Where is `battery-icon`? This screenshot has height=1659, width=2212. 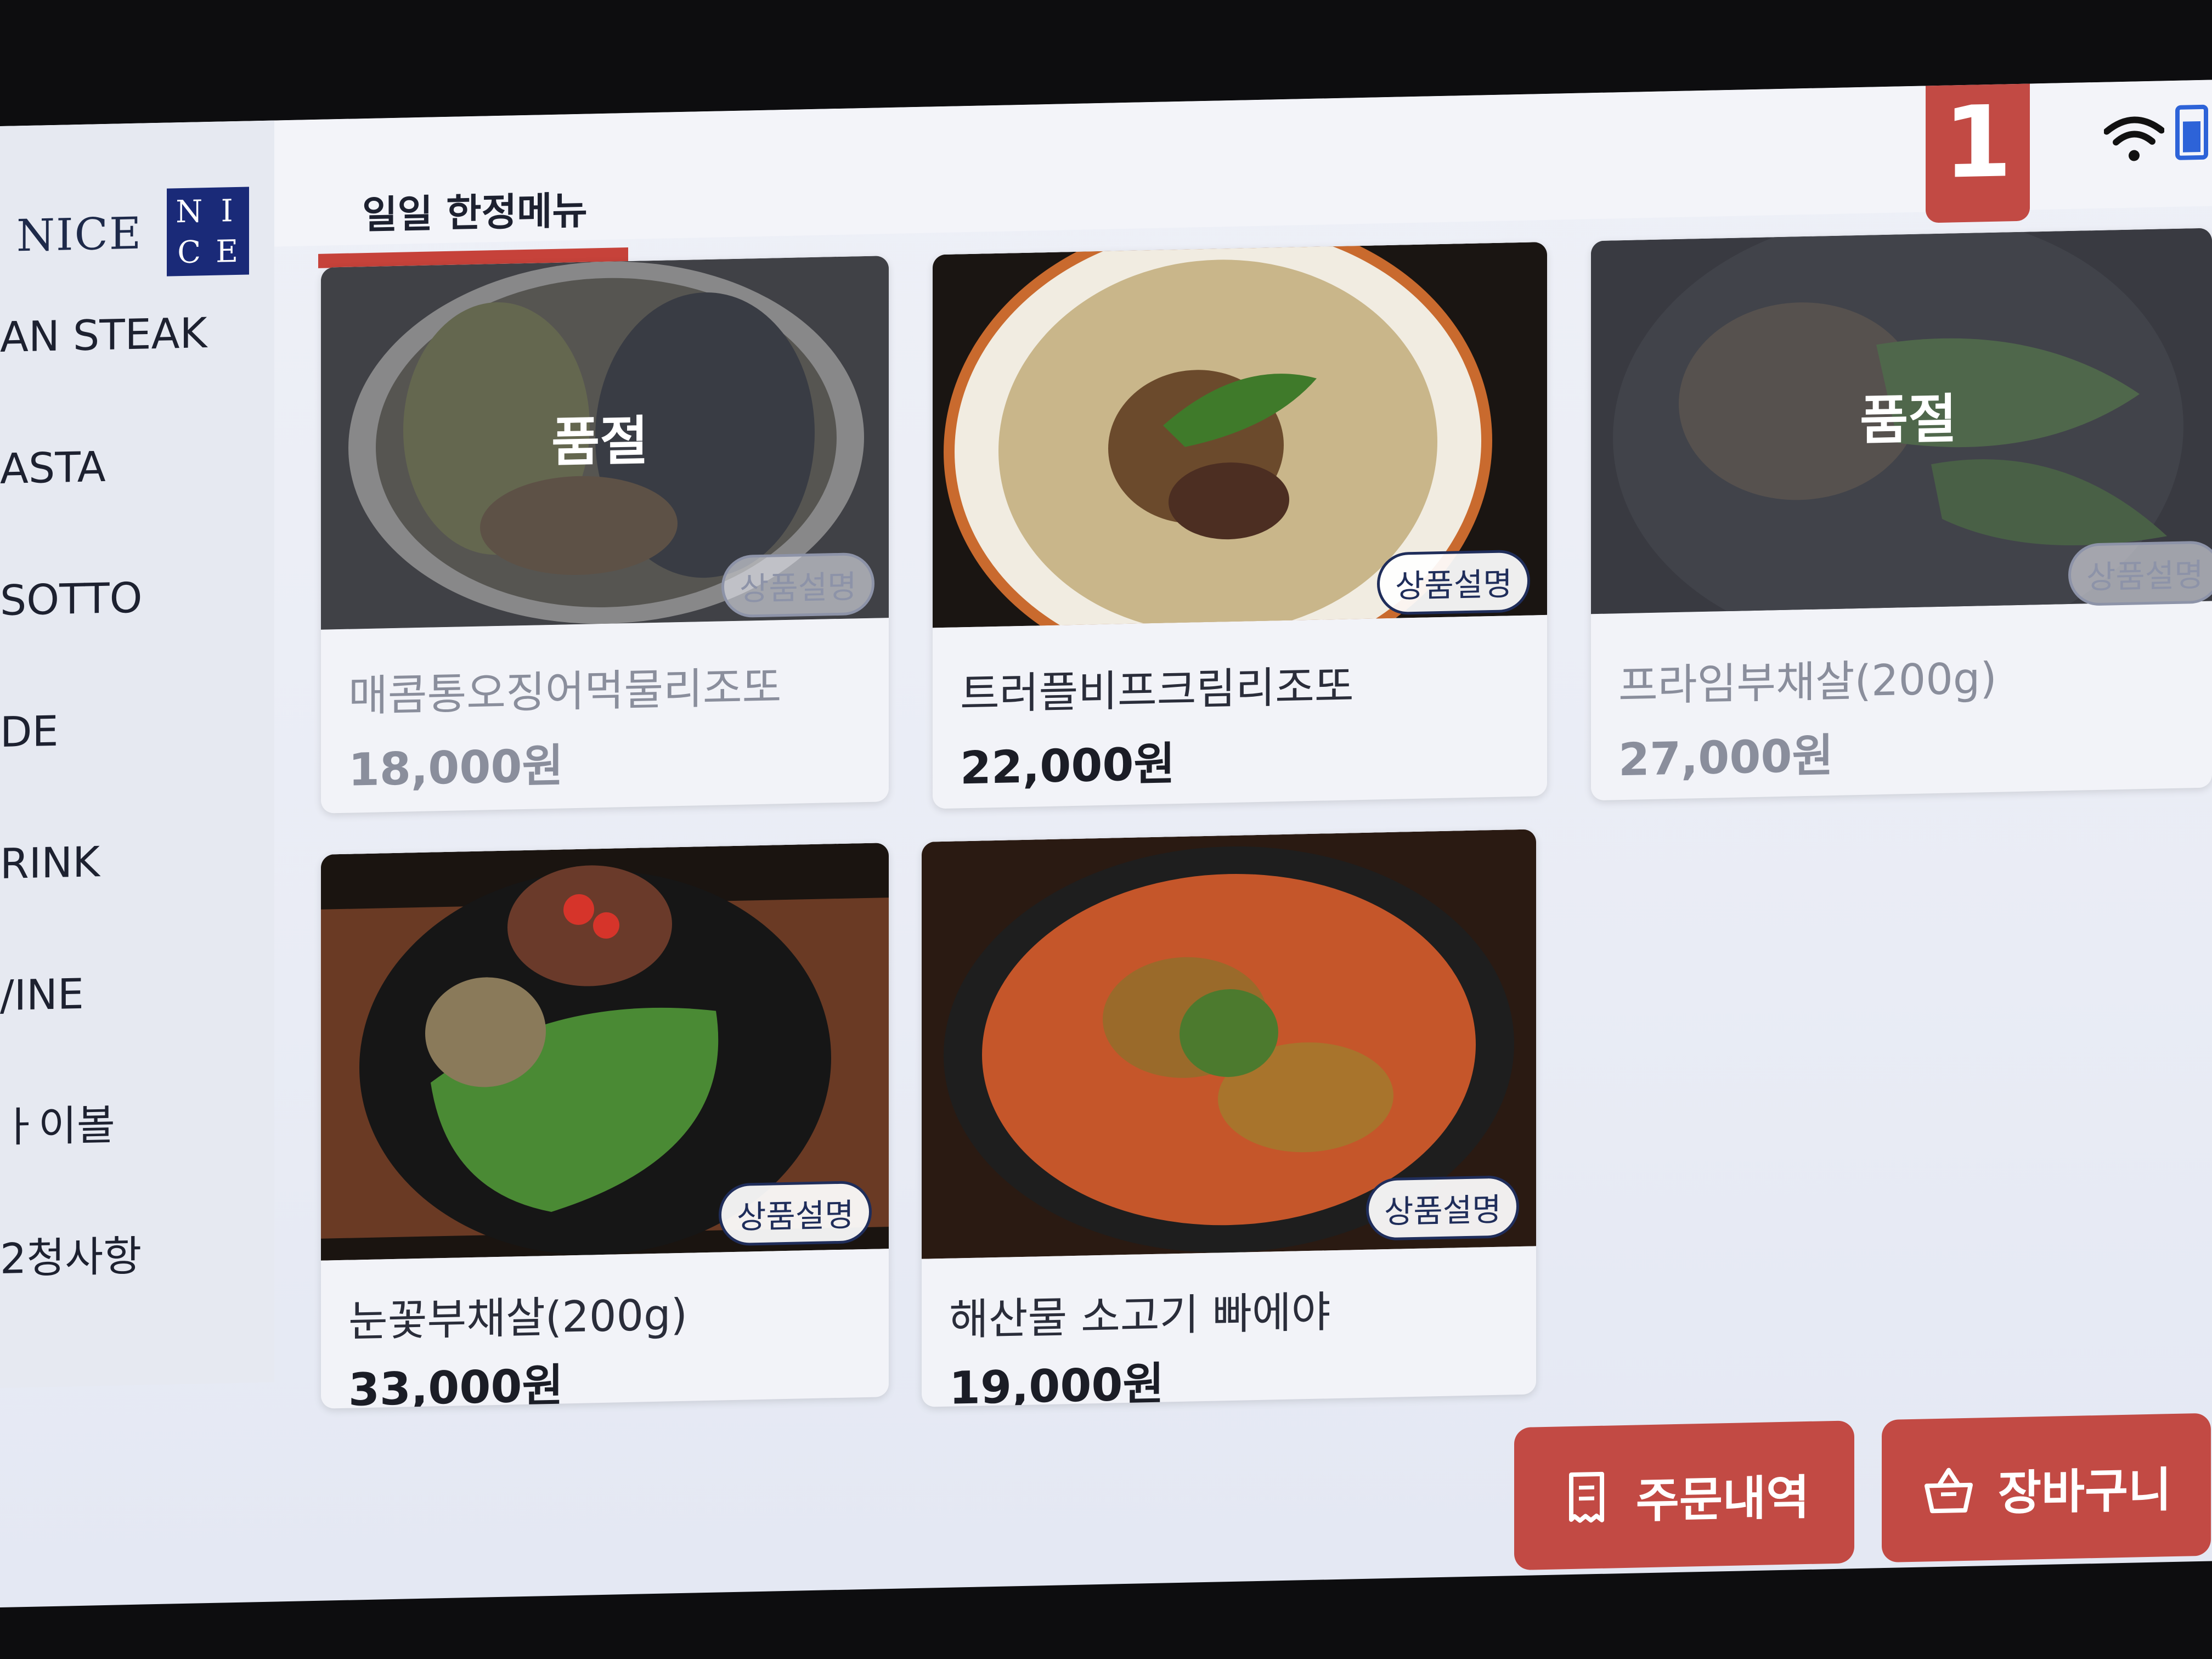 battery-icon is located at coordinates (2191, 132).